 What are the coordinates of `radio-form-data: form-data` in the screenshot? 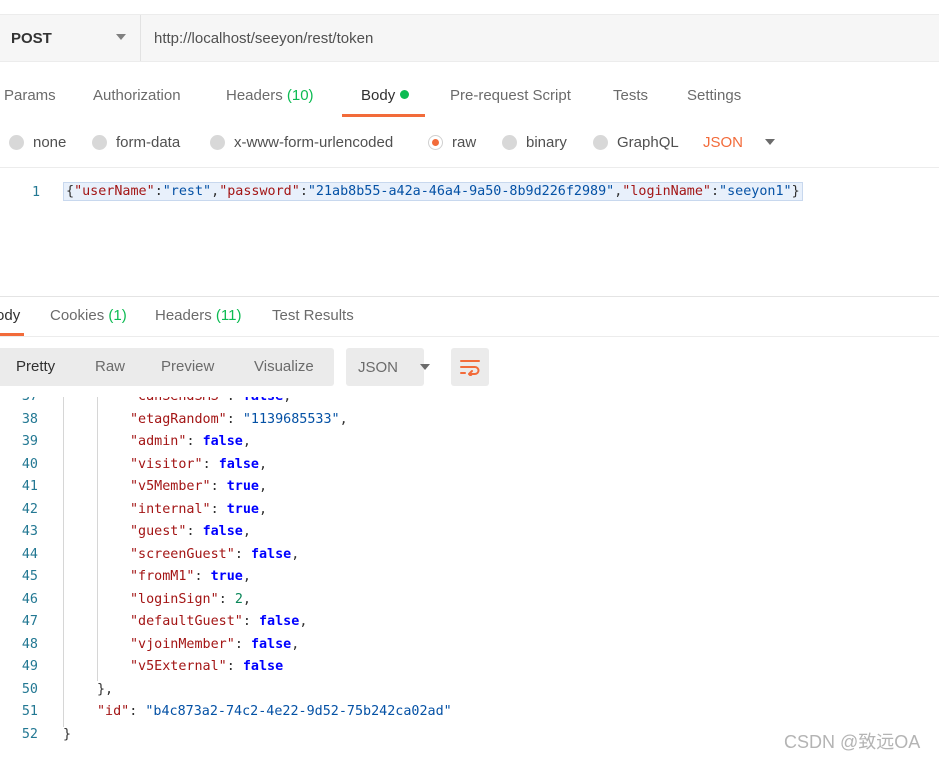 It's located at (136, 142).